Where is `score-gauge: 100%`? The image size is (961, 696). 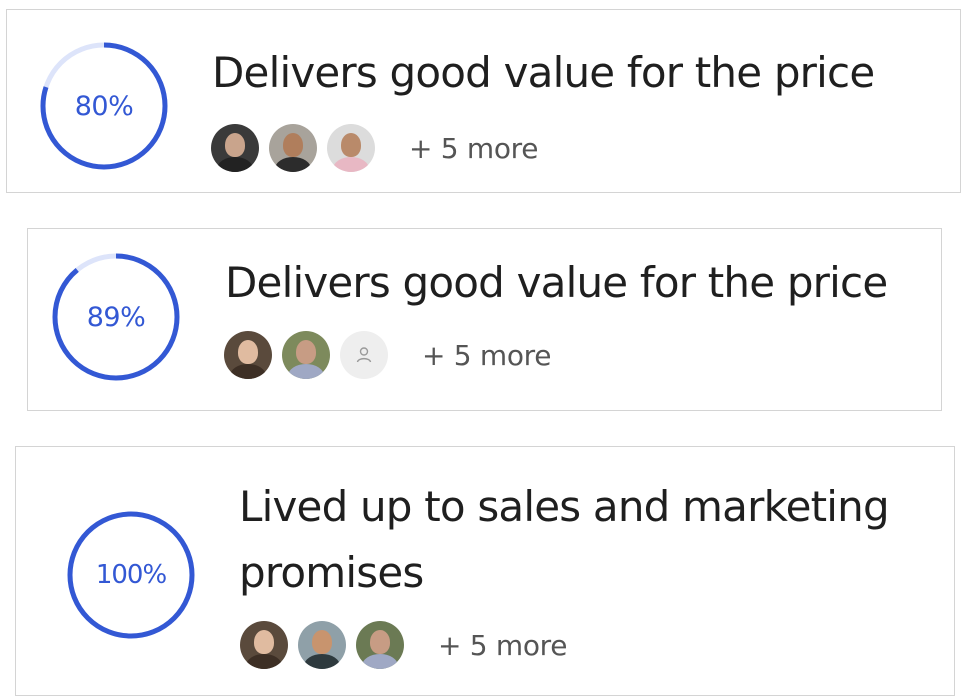 score-gauge: 100% is located at coordinates (131, 575).